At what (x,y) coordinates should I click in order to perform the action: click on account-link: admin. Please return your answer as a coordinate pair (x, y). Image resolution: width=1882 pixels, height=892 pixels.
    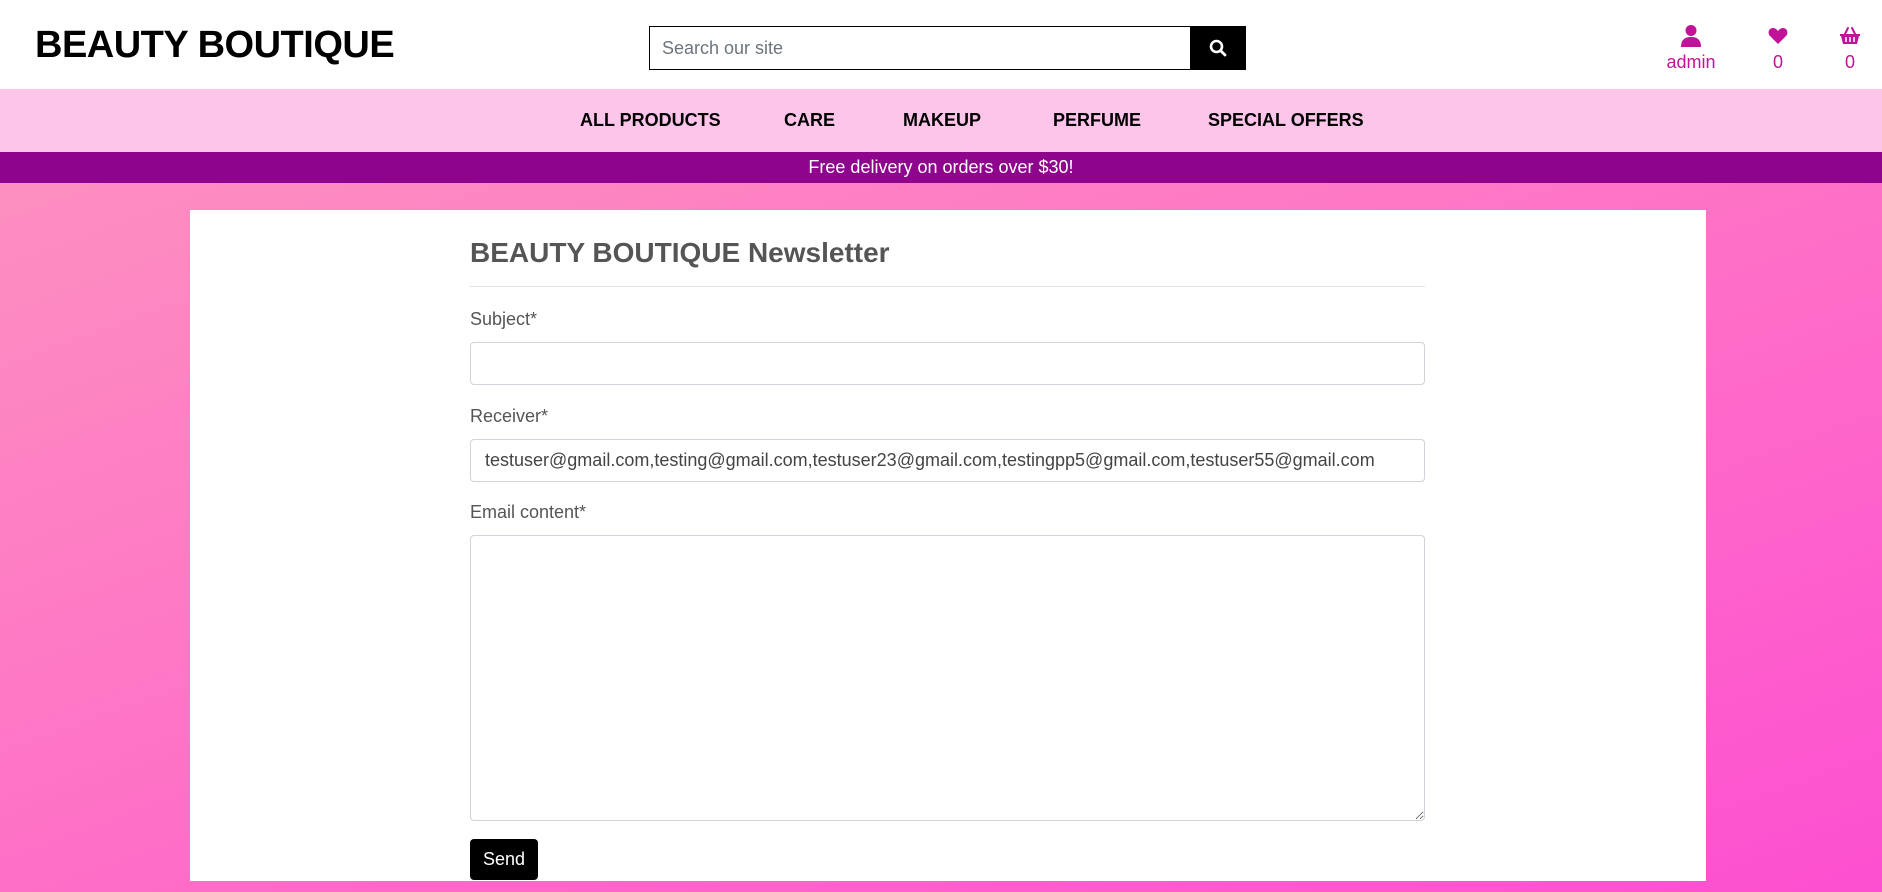
    Looking at the image, I should click on (1691, 48).